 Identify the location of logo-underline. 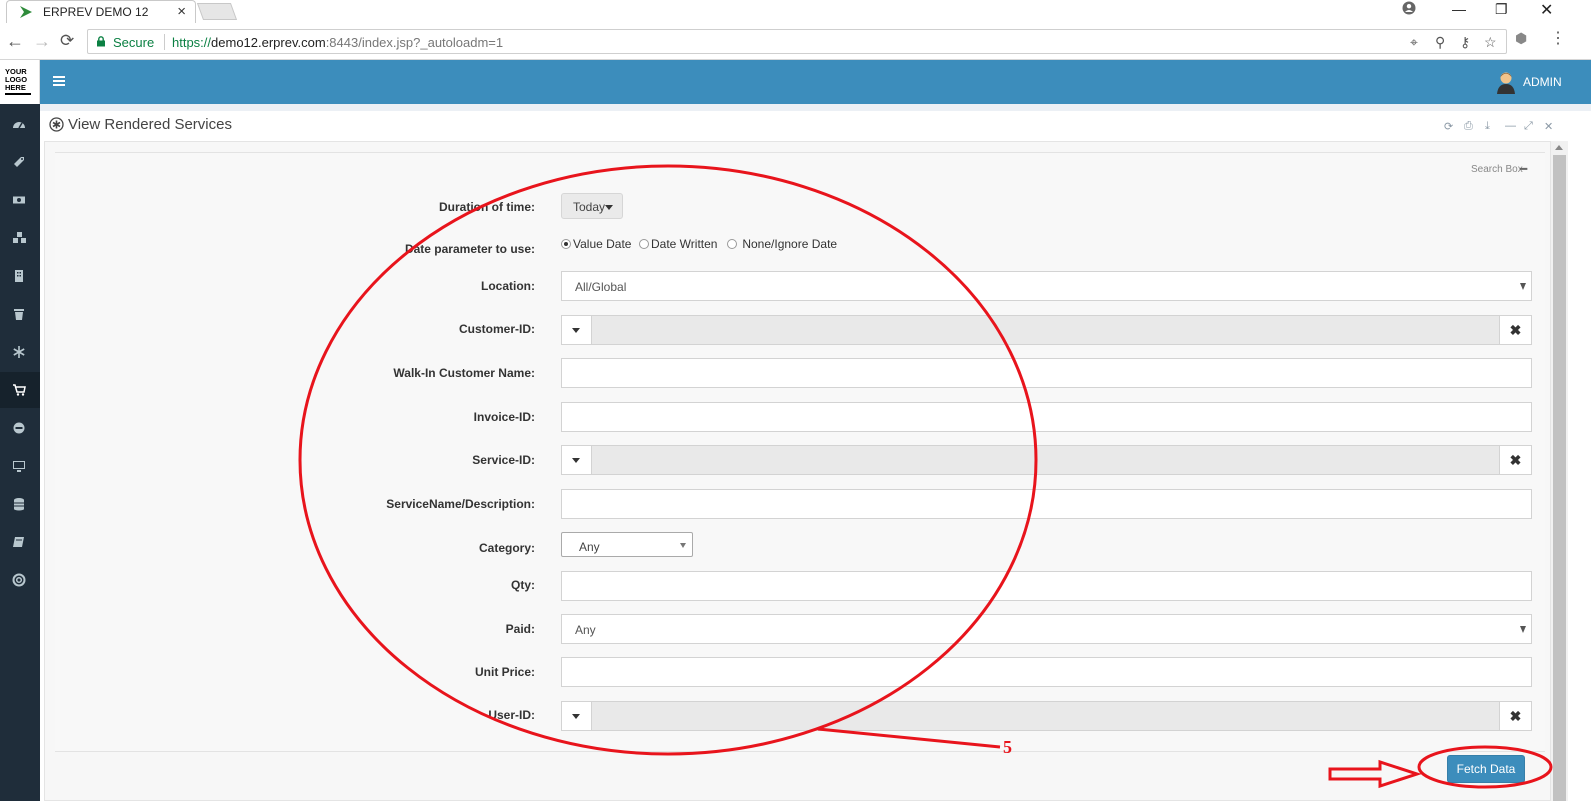
(18, 94).